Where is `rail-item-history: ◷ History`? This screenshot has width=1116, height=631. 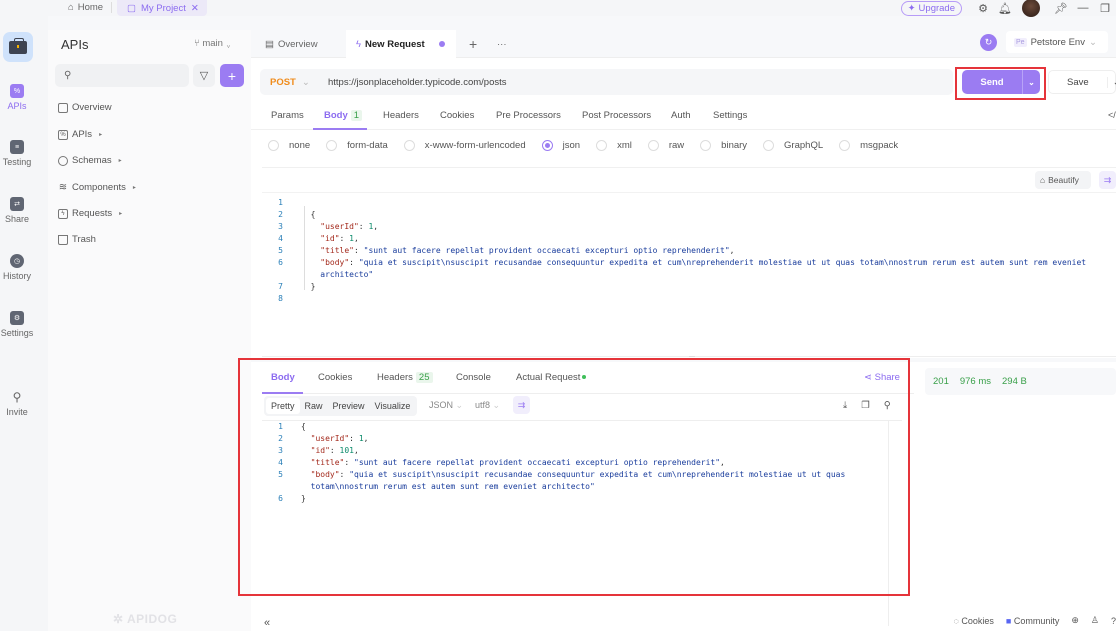 rail-item-history: ◷ History is located at coordinates (17, 267).